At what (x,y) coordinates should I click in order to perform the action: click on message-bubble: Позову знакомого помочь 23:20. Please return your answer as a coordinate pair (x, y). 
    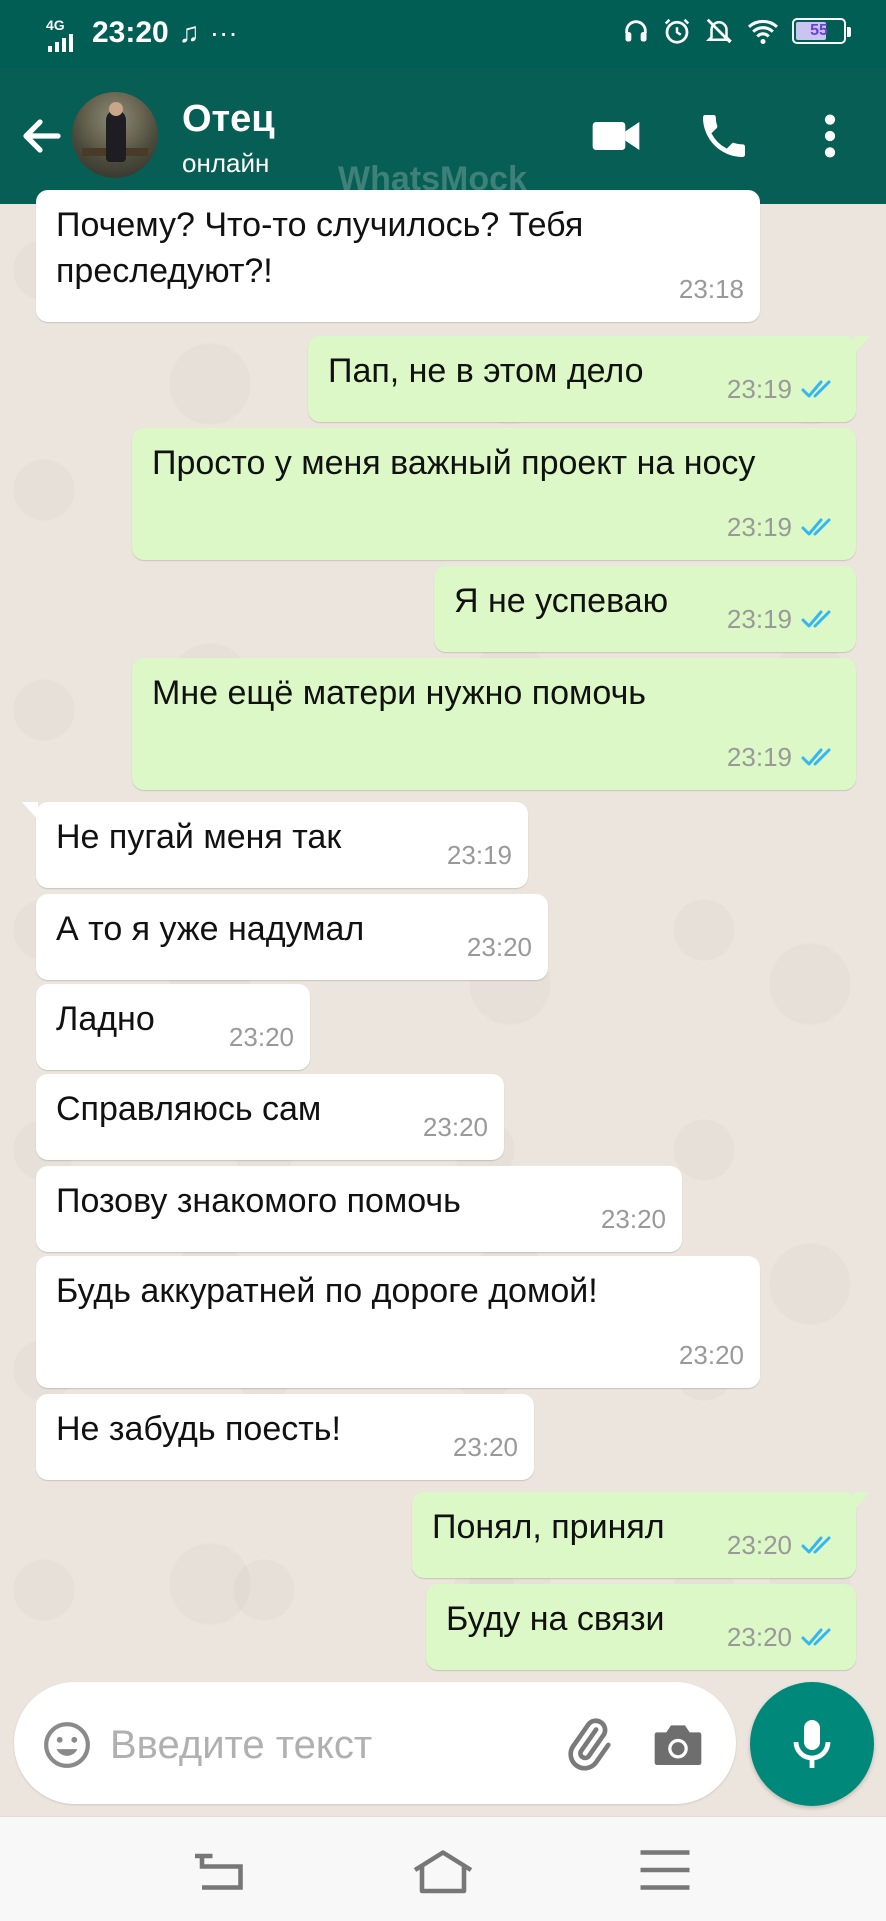
    Looking at the image, I should click on (359, 1209).